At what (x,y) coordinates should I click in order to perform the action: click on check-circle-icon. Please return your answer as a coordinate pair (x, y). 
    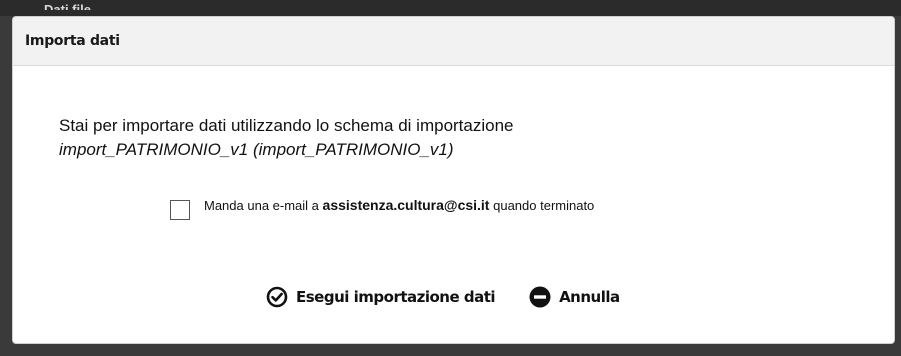
    Looking at the image, I should click on (277, 297).